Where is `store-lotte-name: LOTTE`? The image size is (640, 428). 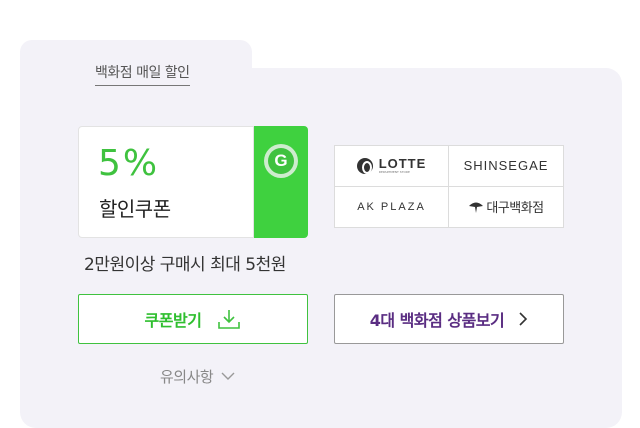 store-lotte-name: LOTTE is located at coordinates (402, 164).